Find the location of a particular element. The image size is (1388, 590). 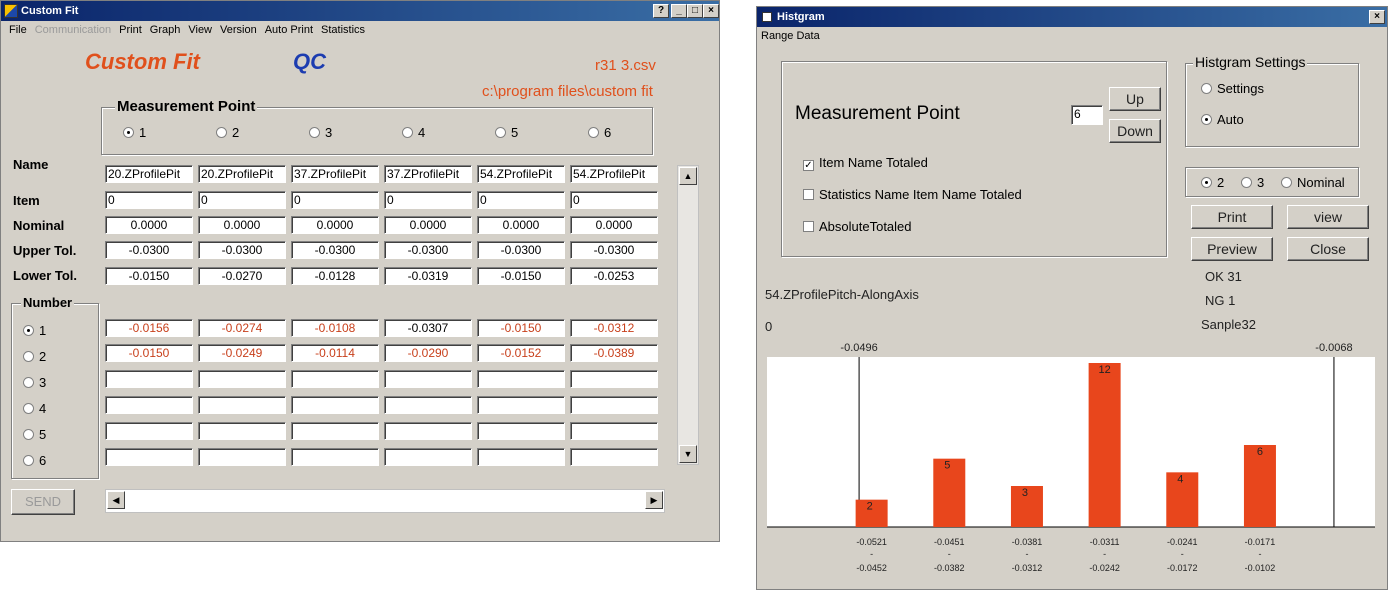

cell-nominal-6: 0.0000 is located at coordinates (614, 225).